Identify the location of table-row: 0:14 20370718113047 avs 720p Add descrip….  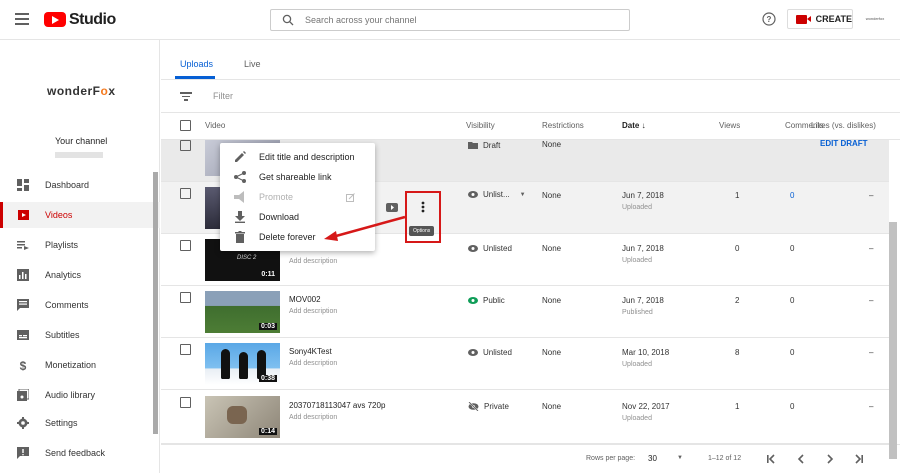
(525, 417).